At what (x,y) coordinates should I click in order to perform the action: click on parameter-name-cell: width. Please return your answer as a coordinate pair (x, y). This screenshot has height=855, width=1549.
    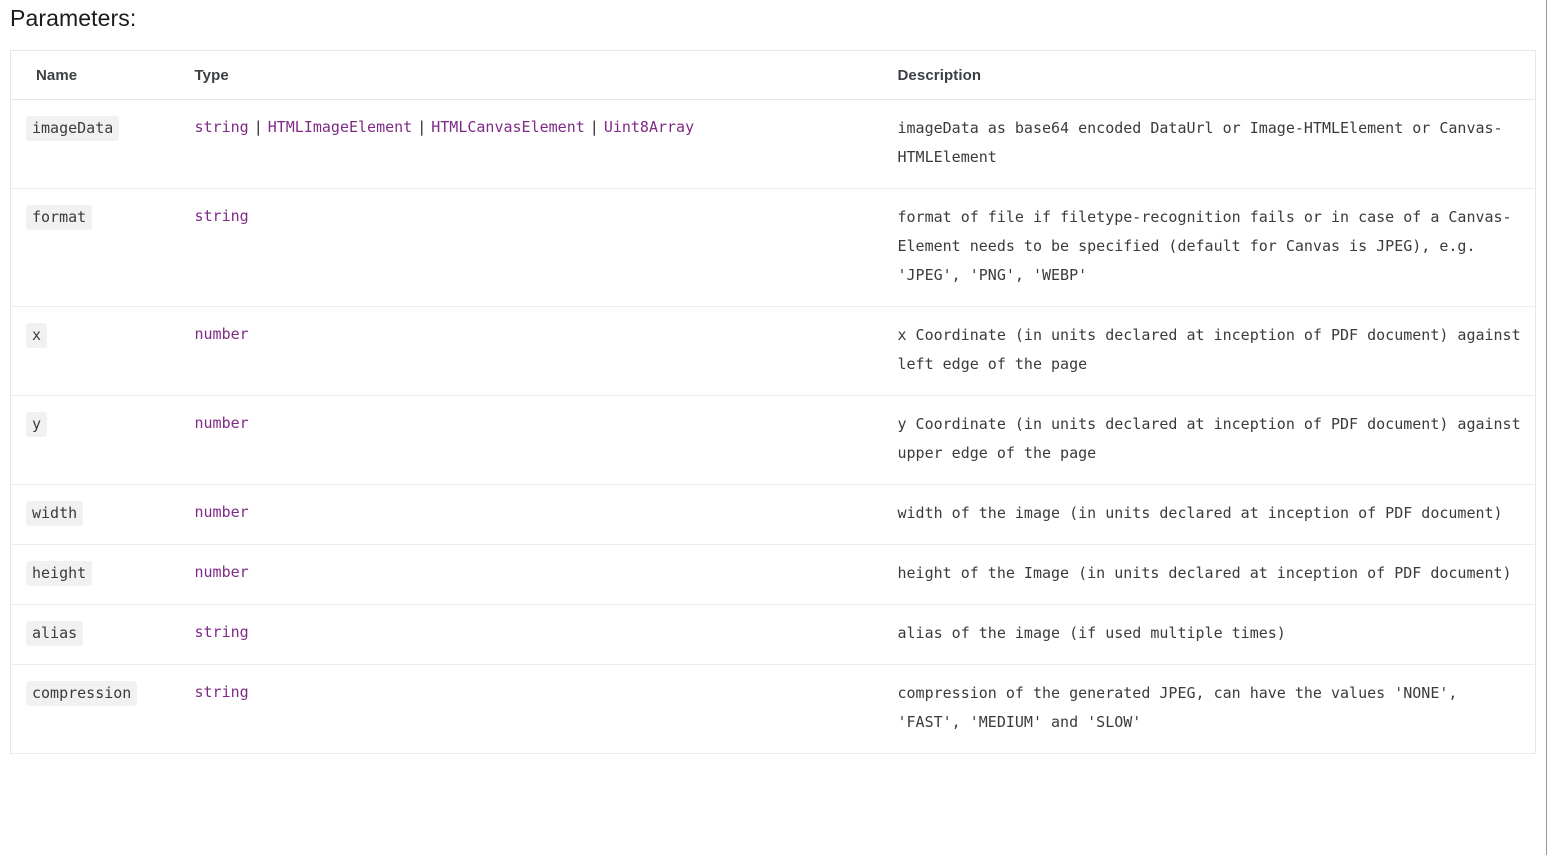
    Looking at the image, I should click on (101, 514).